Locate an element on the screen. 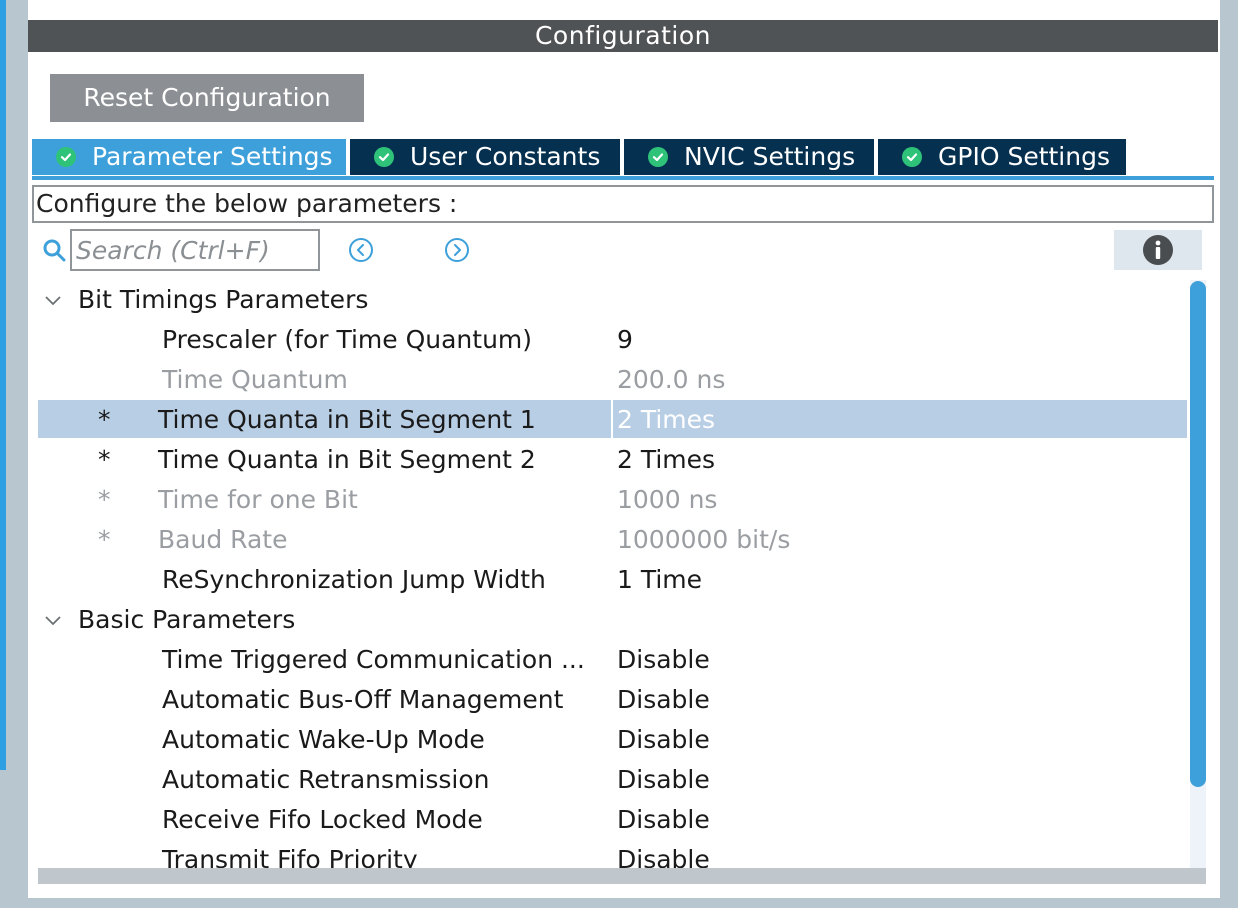 Image resolution: width=1238 pixels, height=908 pixels. param-row-baud-rate: * Baud Rate 1000000 bit/s is located at coordinates (608, 540).